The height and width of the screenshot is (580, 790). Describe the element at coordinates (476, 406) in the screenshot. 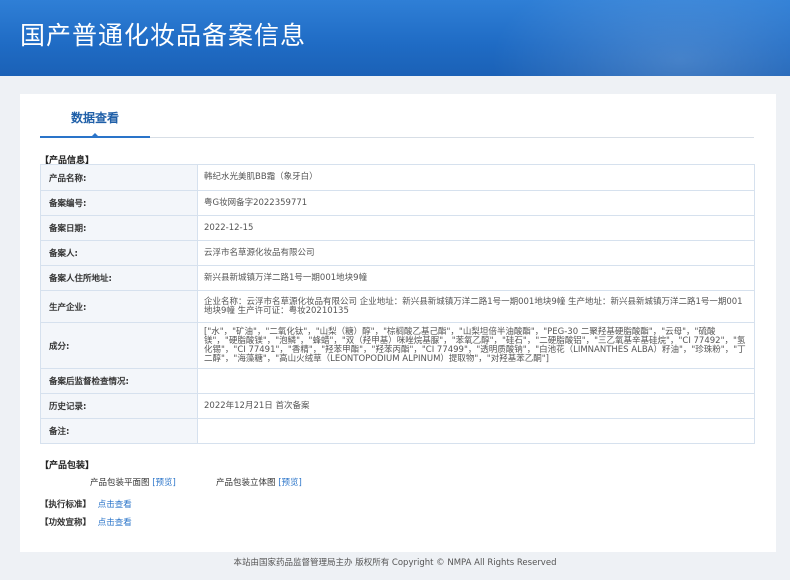

I see `row-value-history: 2022年12月21日 首次备案` at that location.